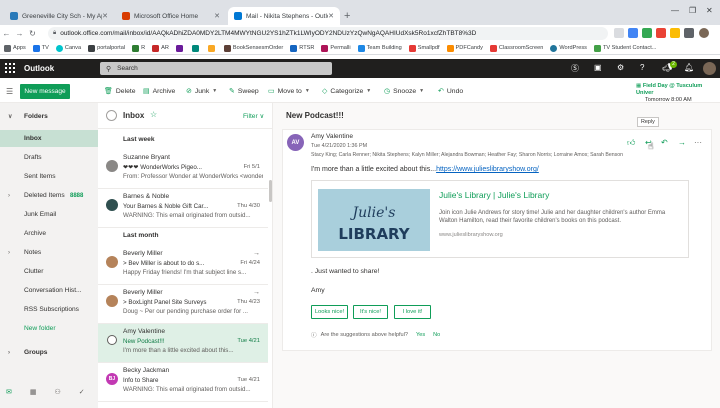  I want to click on feedback-yes-link: Yes, so click(420, 335).